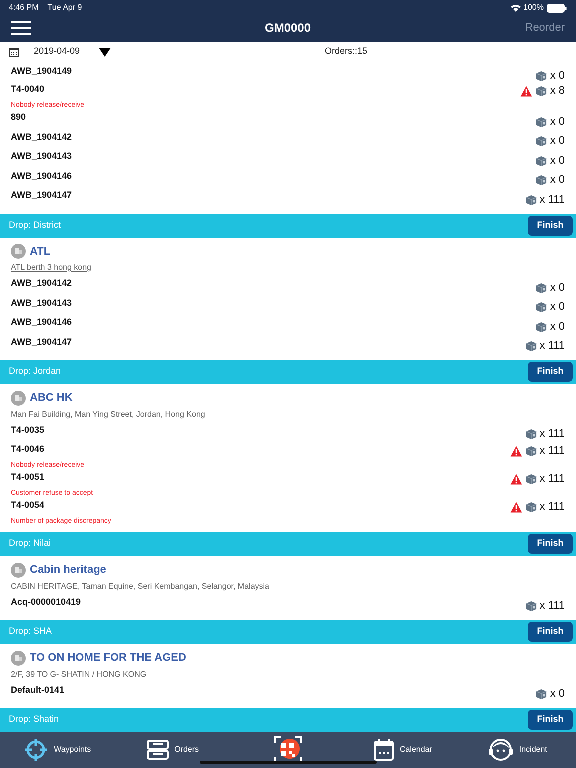 The image size is (576, 768). I want to click on stop-name: Cabin heritage, so click(68, 570).